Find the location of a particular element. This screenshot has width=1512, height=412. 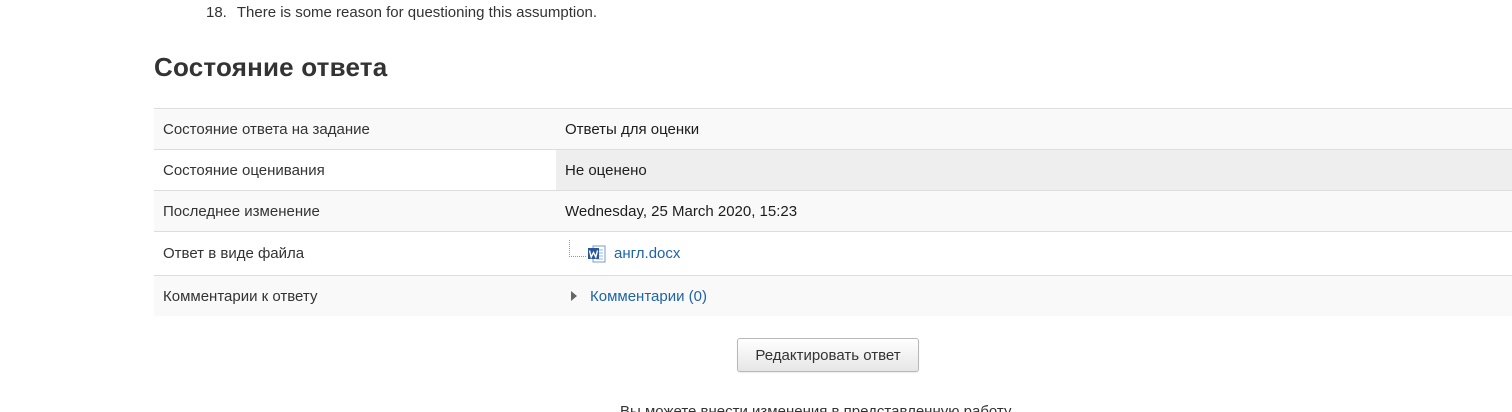

tree-connector is located at coordinates (577, 248).